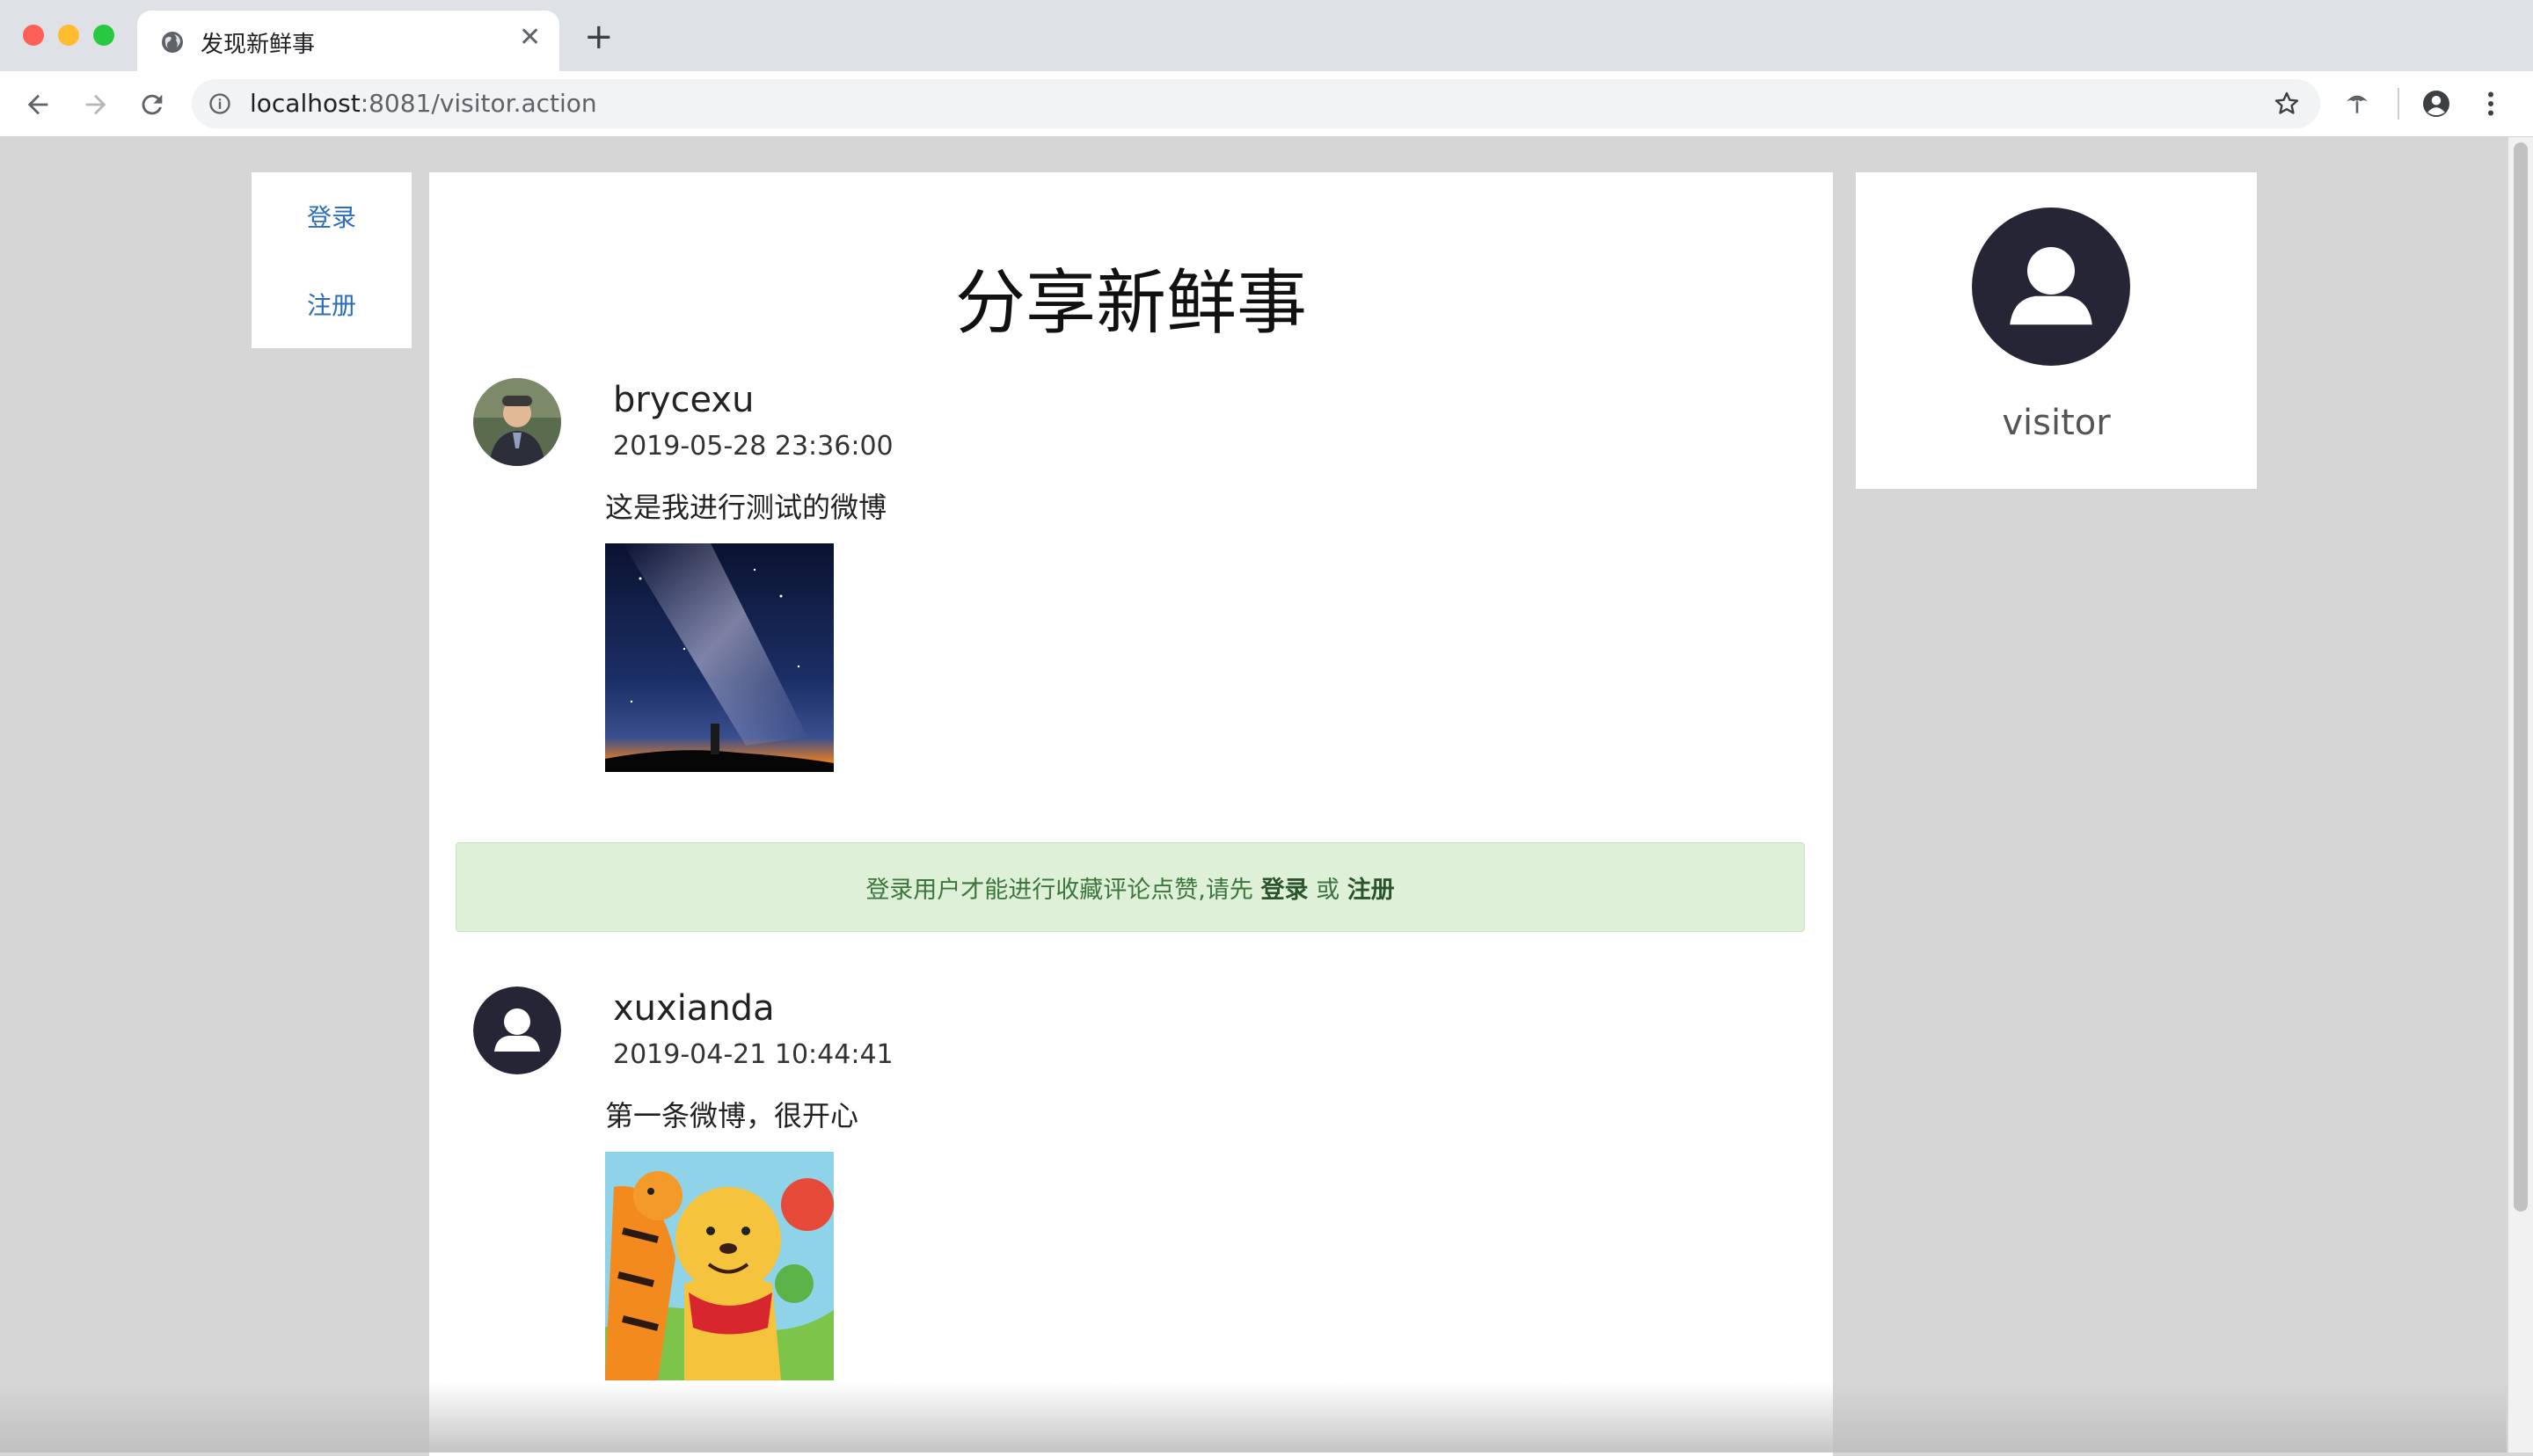 Image resolution: width=2533 pixels, height=1456 pixels. What do you see at coordinates (1285, 890) in the screenshot?
I see `notice-login-link: 登录` at bounding box center [1285, 890].